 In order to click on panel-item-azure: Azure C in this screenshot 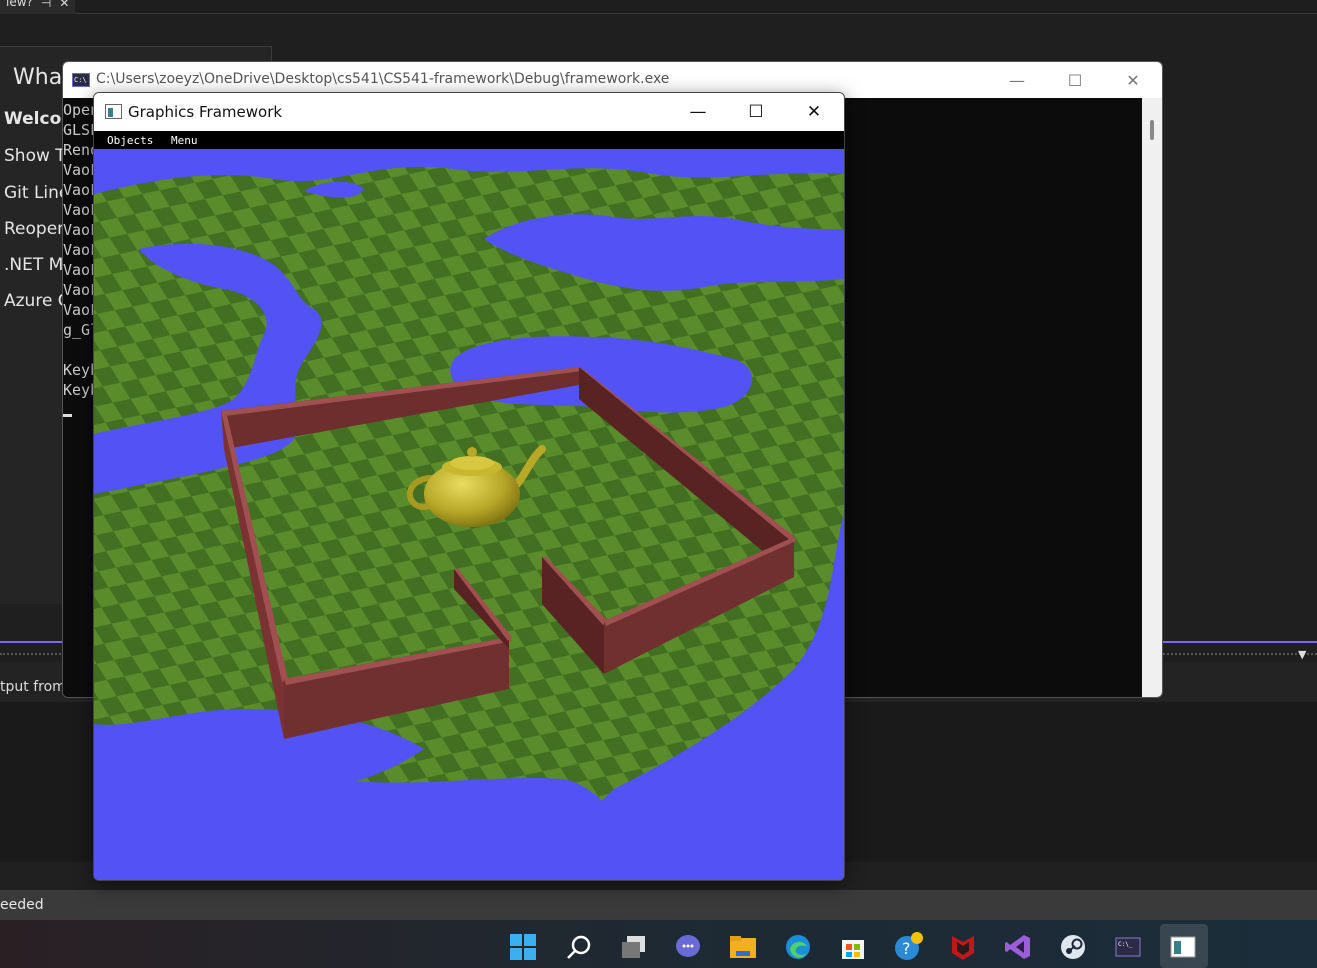, I will do `click(37, 301)`.